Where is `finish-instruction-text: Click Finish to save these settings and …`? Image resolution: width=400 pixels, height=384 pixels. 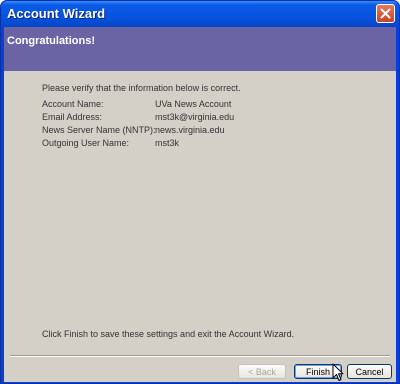
finish-instruction-text: Click Finish to save these settings and … is located at coordinates (168, 334).